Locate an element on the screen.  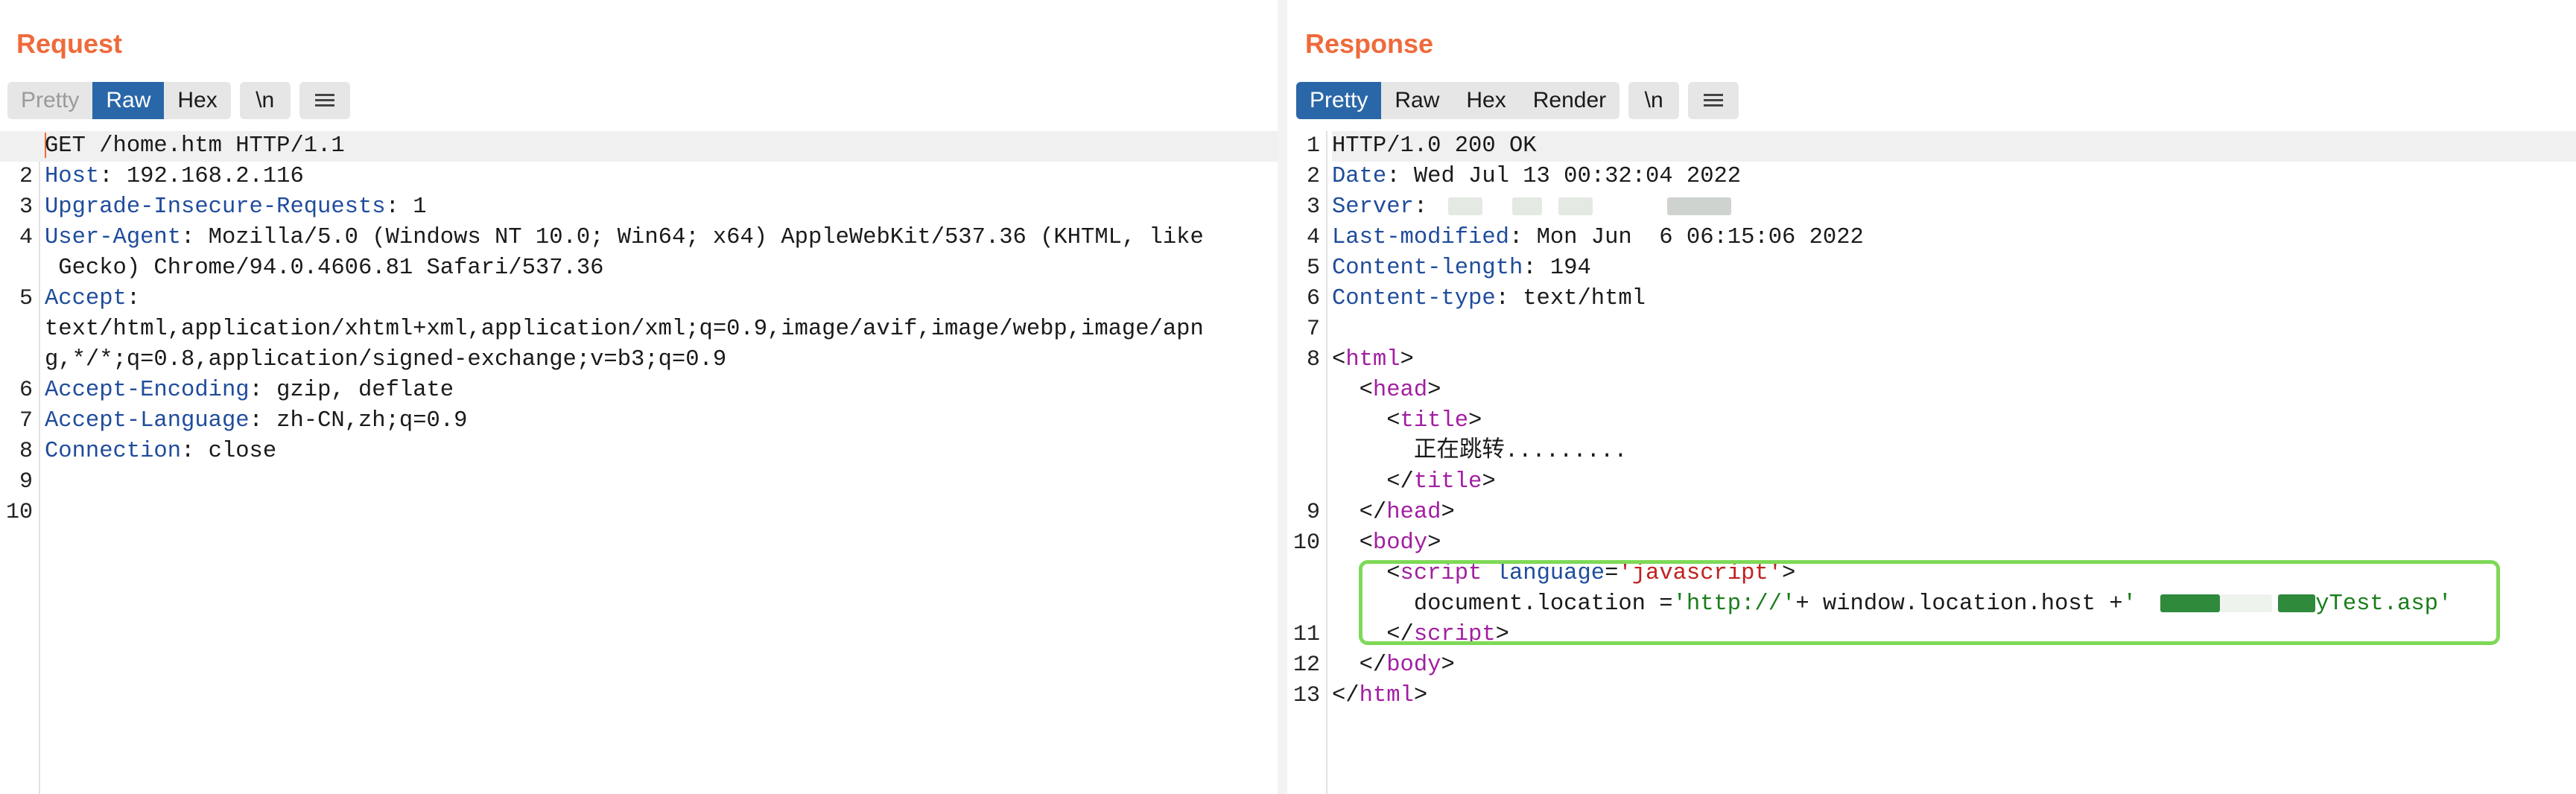
request-view-tabs: Pretty Raw Hex is located at coordinates (119, 100).